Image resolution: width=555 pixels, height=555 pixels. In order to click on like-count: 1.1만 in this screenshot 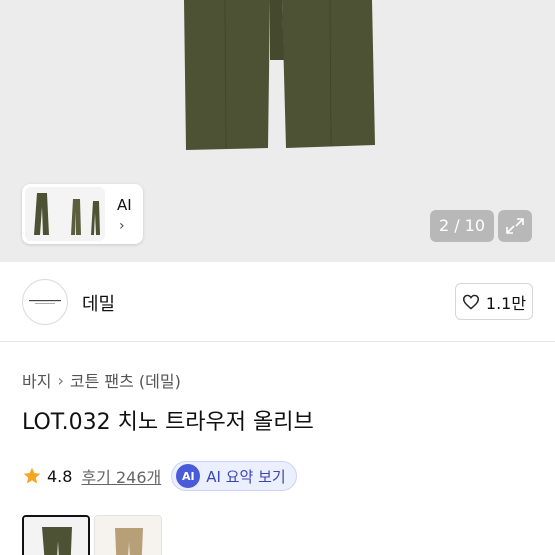, I will do `click(506, 303)`.